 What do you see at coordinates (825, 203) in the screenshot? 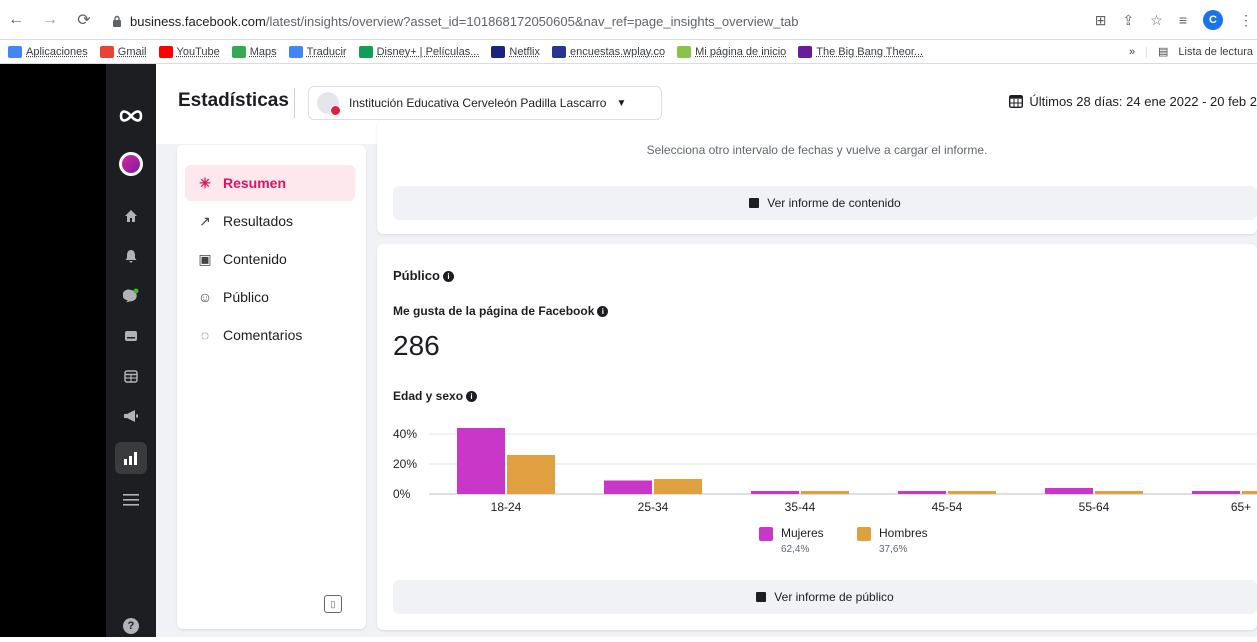
I see `view-content-report-button: Ver informe de contenido` at bounding box center [825, 203].